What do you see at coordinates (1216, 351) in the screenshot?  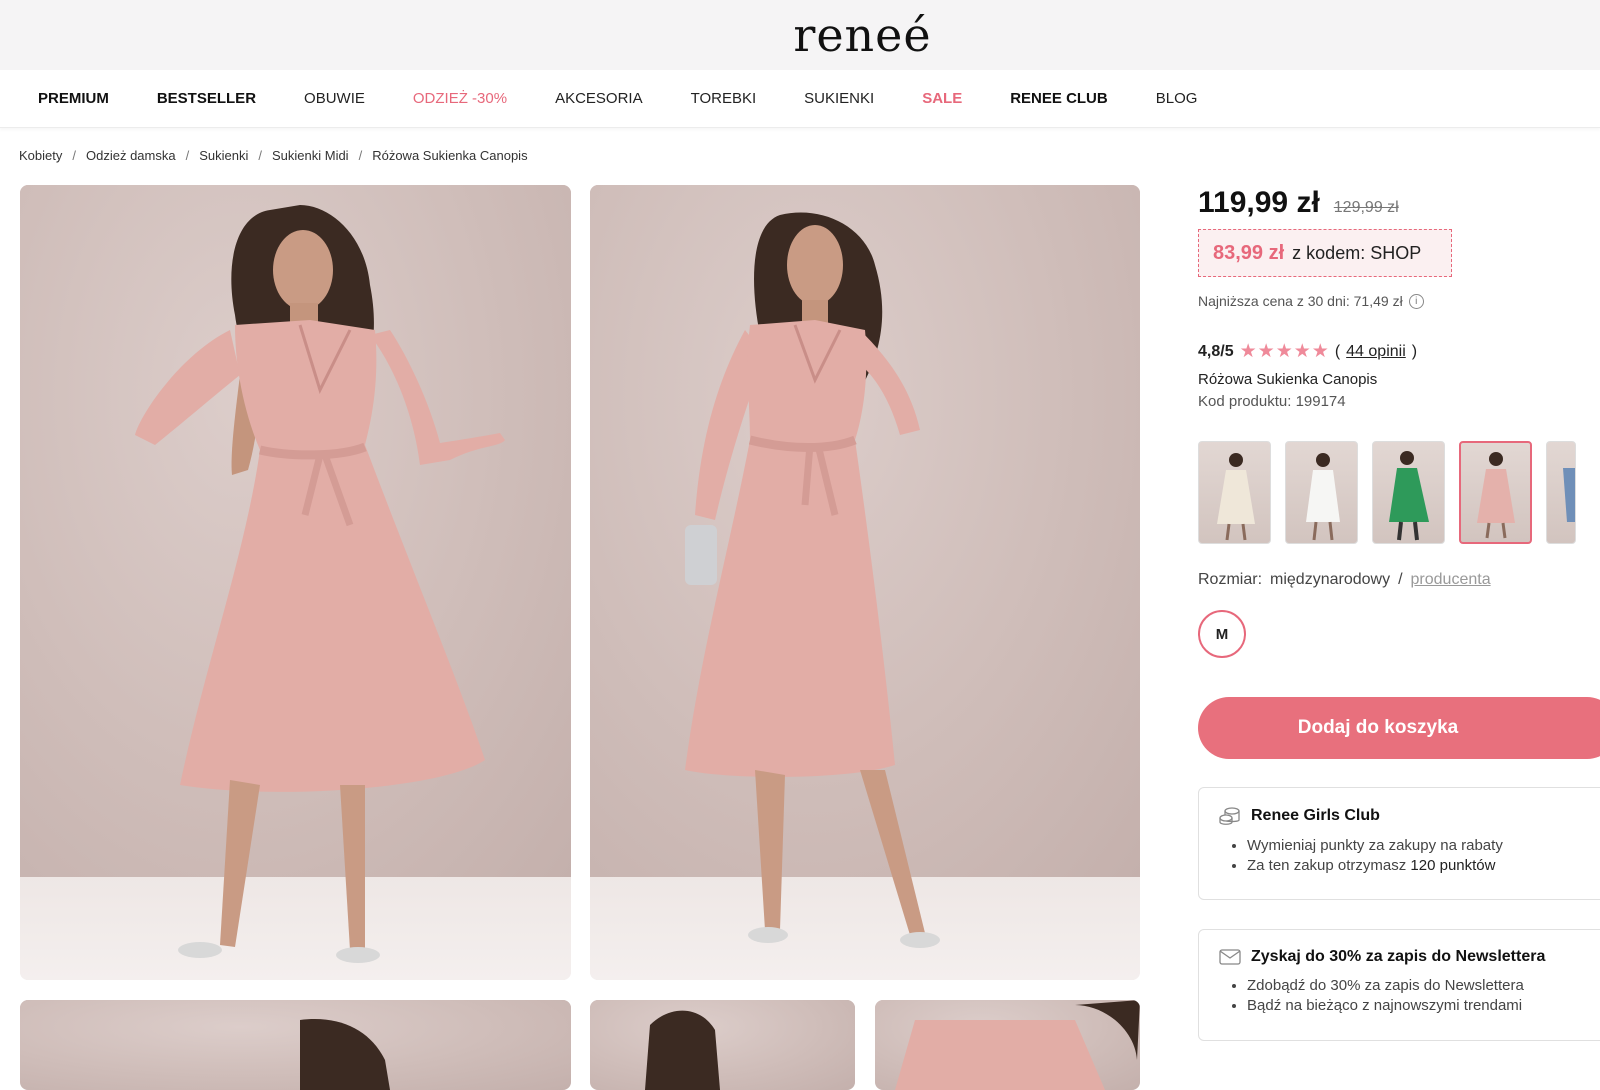 I see `rating-value: 4,8/5` at bounding box center [1216, 351].